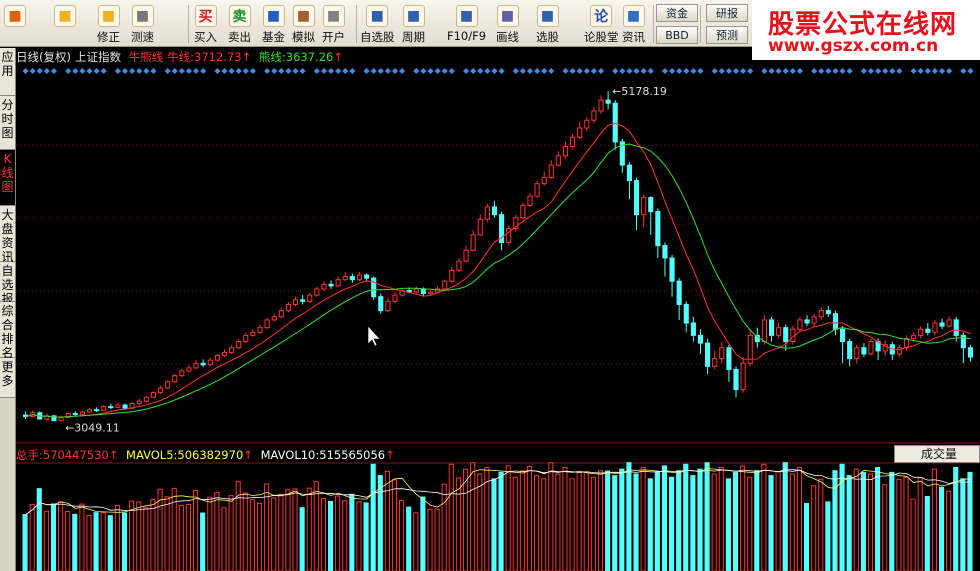  What do you see at coordinates (377, 16) in the screenshot?
I see `star-folder-icon: ■` at bounding box center [377, 16].